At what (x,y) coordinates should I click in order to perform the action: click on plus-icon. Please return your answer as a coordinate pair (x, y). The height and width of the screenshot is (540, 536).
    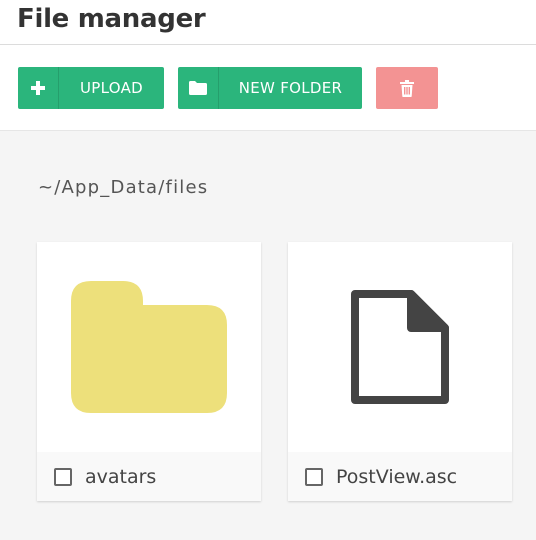
    Looking at the image, I should click on (38, 88).